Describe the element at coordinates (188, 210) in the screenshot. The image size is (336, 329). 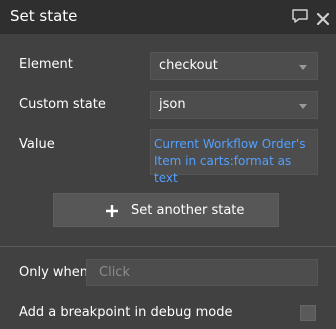
I see `set-another-state-label: Set another state` at that location.